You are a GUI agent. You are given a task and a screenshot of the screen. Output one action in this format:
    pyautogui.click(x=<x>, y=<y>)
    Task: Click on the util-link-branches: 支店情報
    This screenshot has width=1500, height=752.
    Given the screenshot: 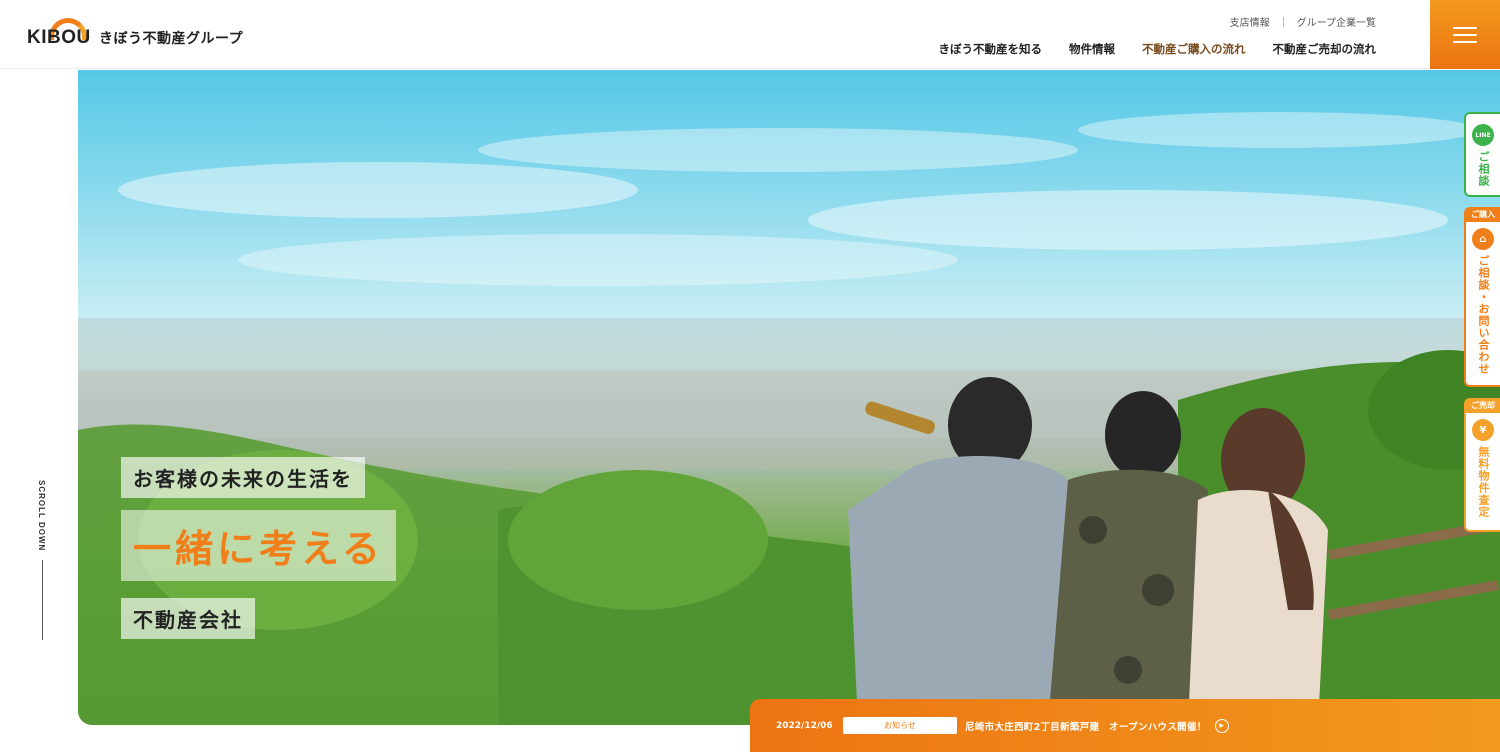 What is the action you would take?
    pyautogui.click(x=1250, y=21)
    